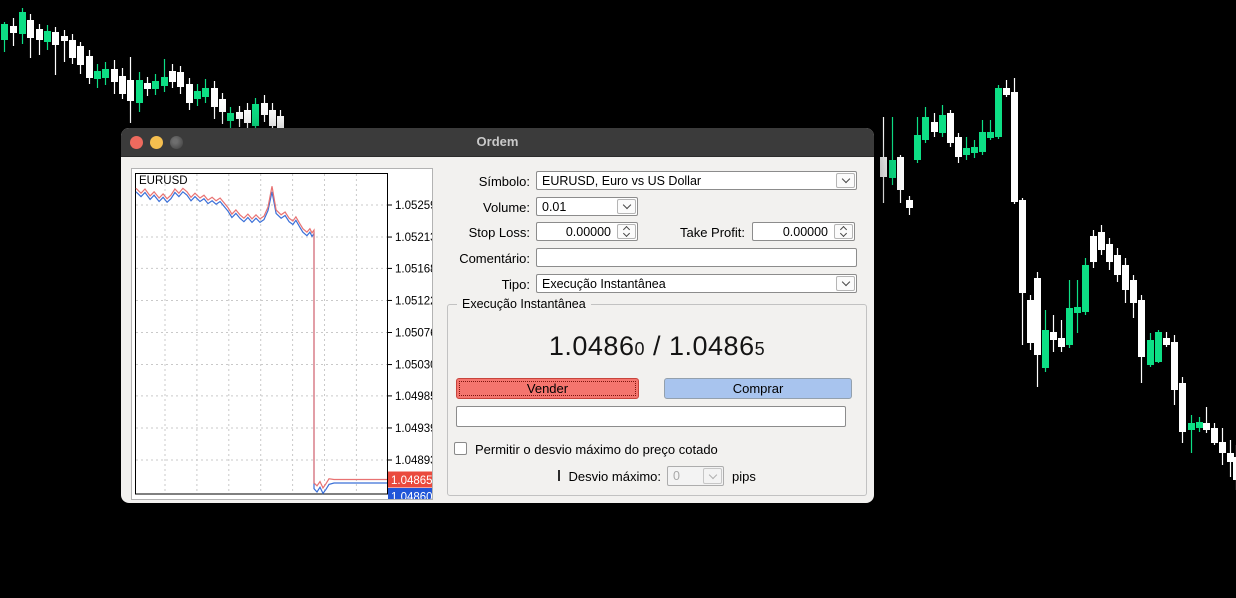  What do you see at coordinates (413, 334) in the screenshot?
I see `price-tick-label: 1.05076` at bounding box center [413, 334].